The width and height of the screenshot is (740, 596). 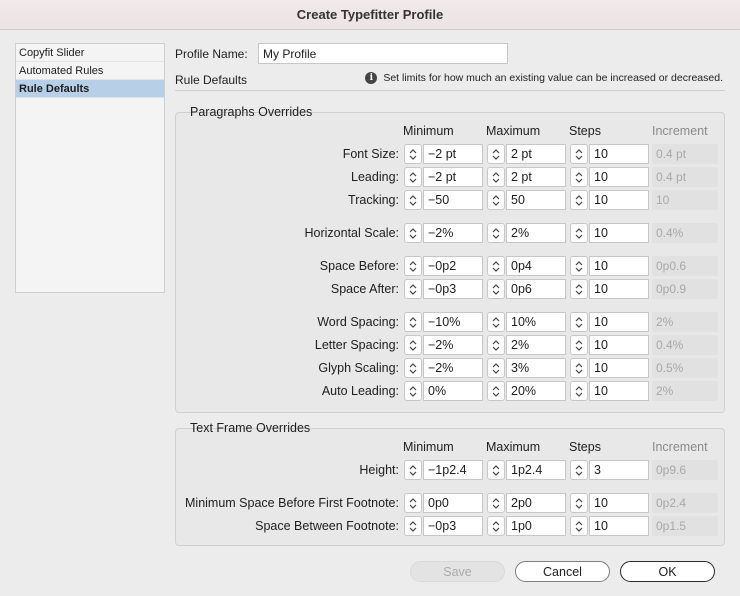 What do you see at coordinates (453, 266) in the screenshot?
I see `minimum-field: −0p2` at bounding box center [453, 266].